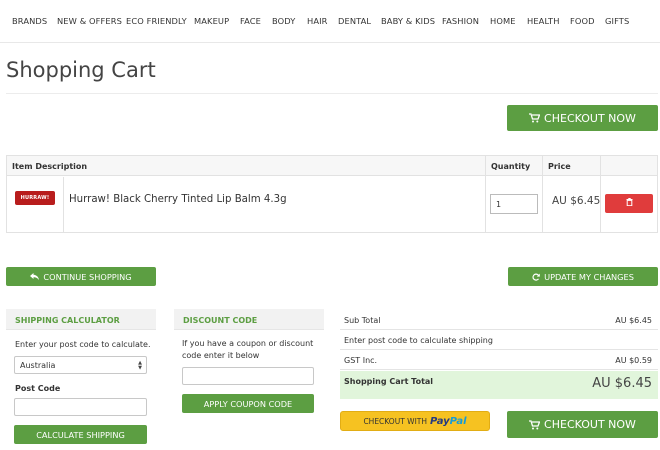  What do you see at coordinates (590, 118) in the screenshot?
I see `checkout-now-label-top: CHECKOUT NOW` at bounding box center [590, 118].